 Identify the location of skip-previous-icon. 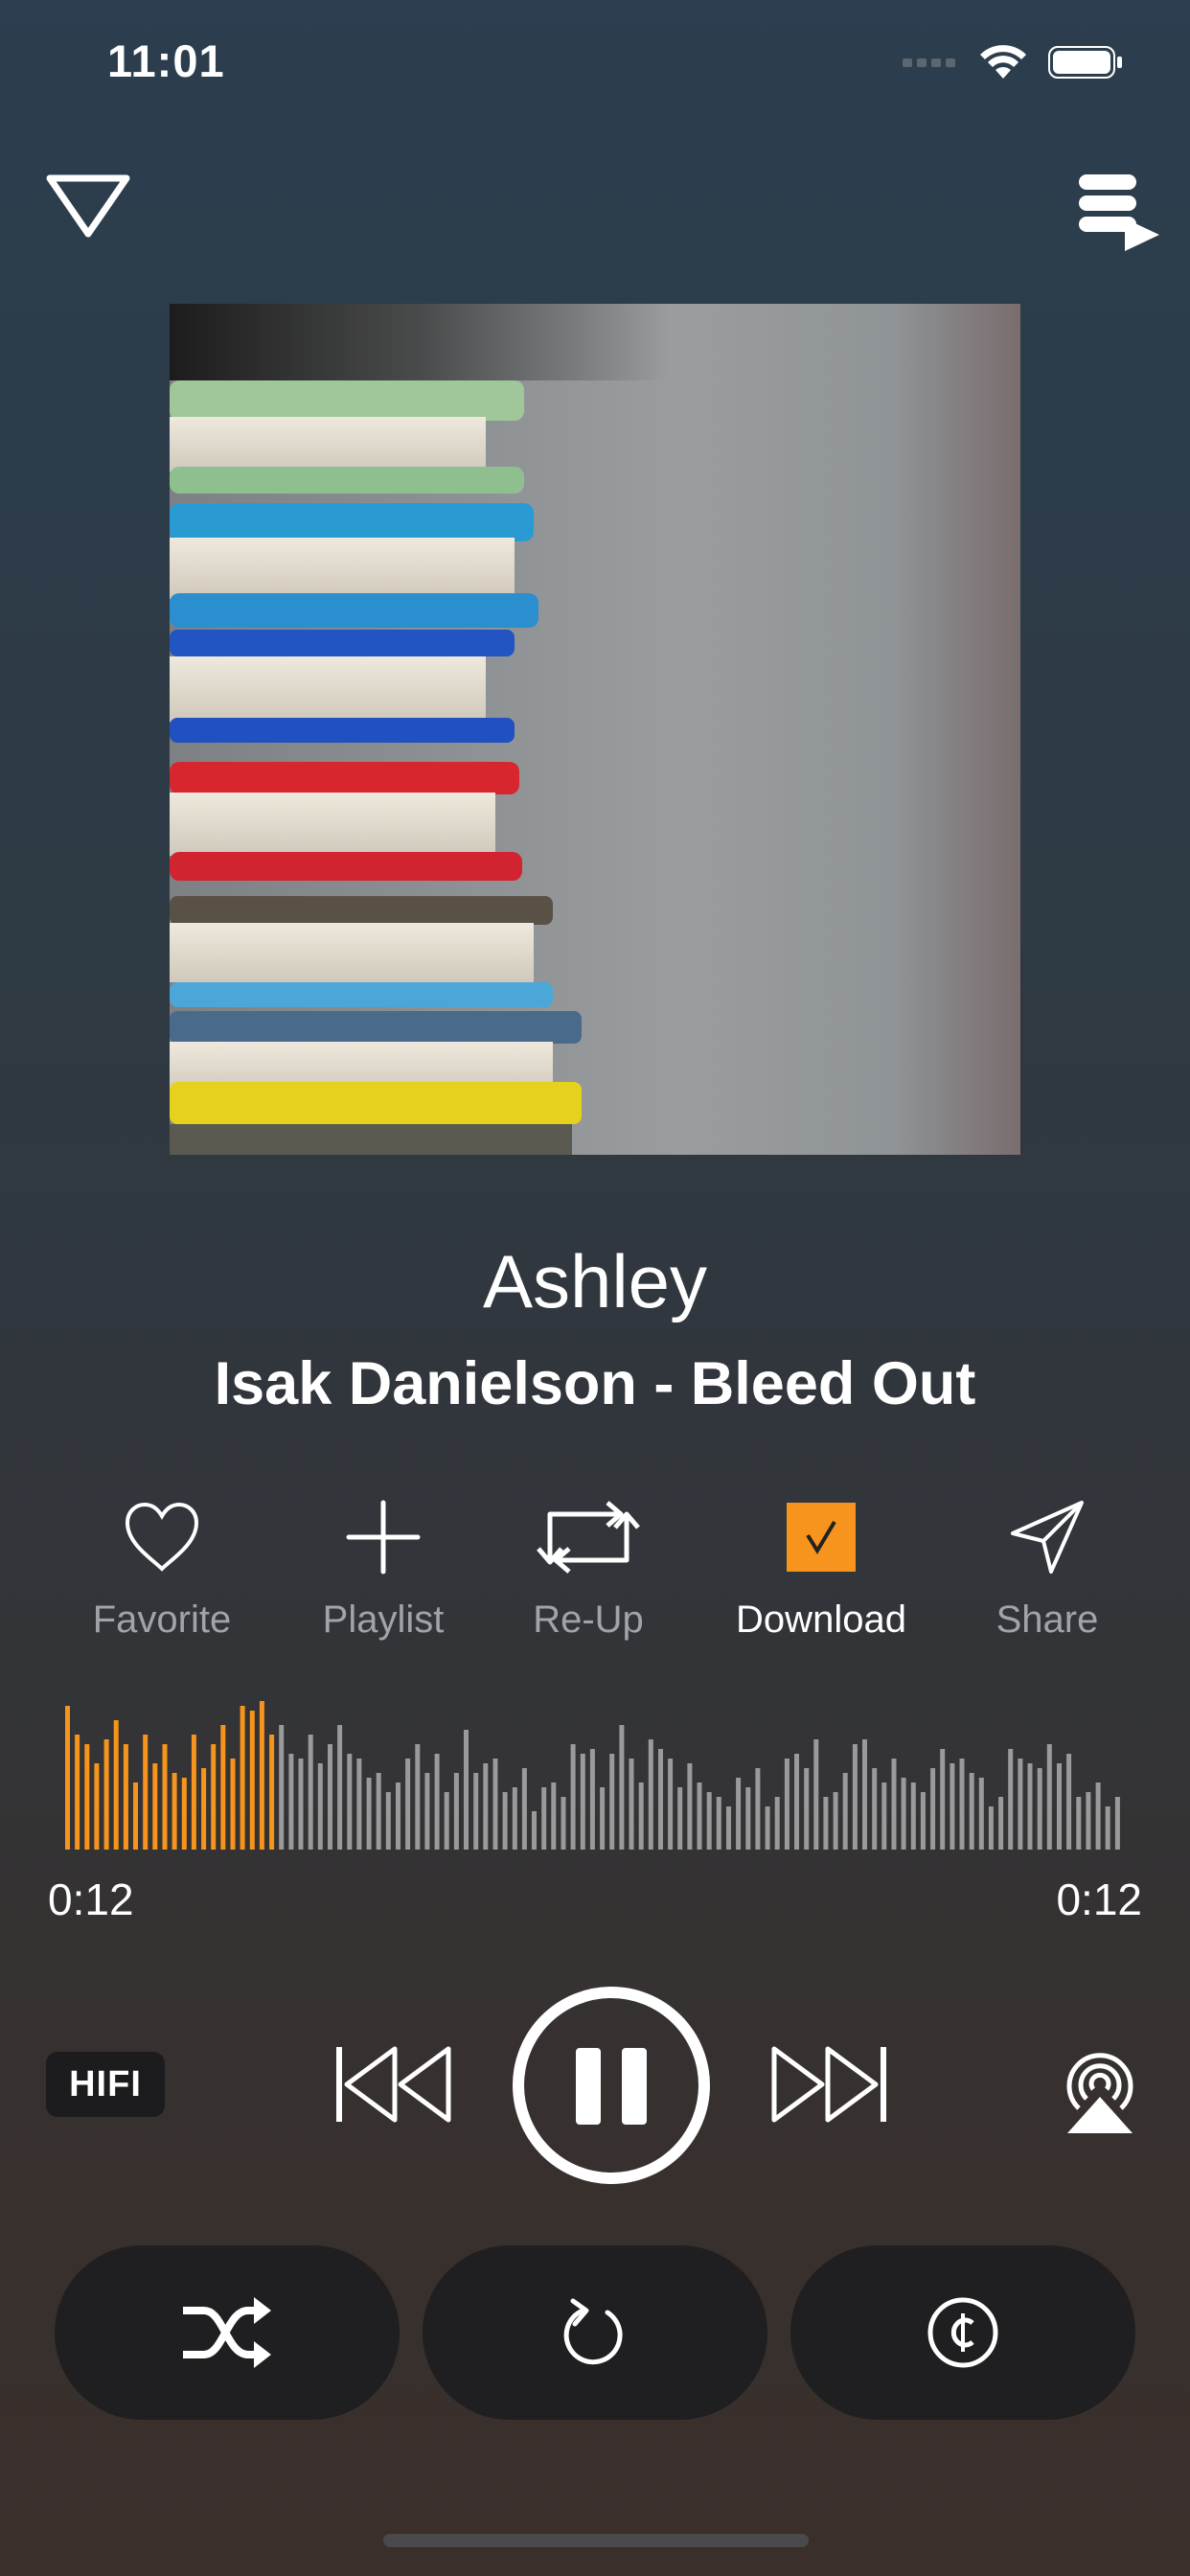
(394, 2084).